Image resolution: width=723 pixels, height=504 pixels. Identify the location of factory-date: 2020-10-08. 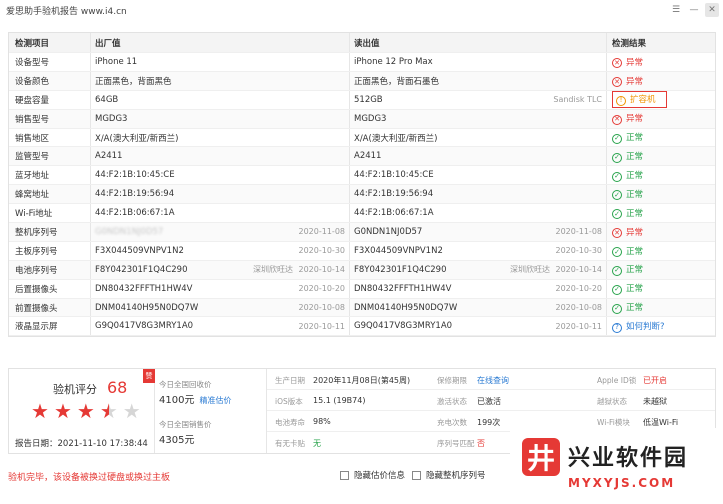
(322, 308).